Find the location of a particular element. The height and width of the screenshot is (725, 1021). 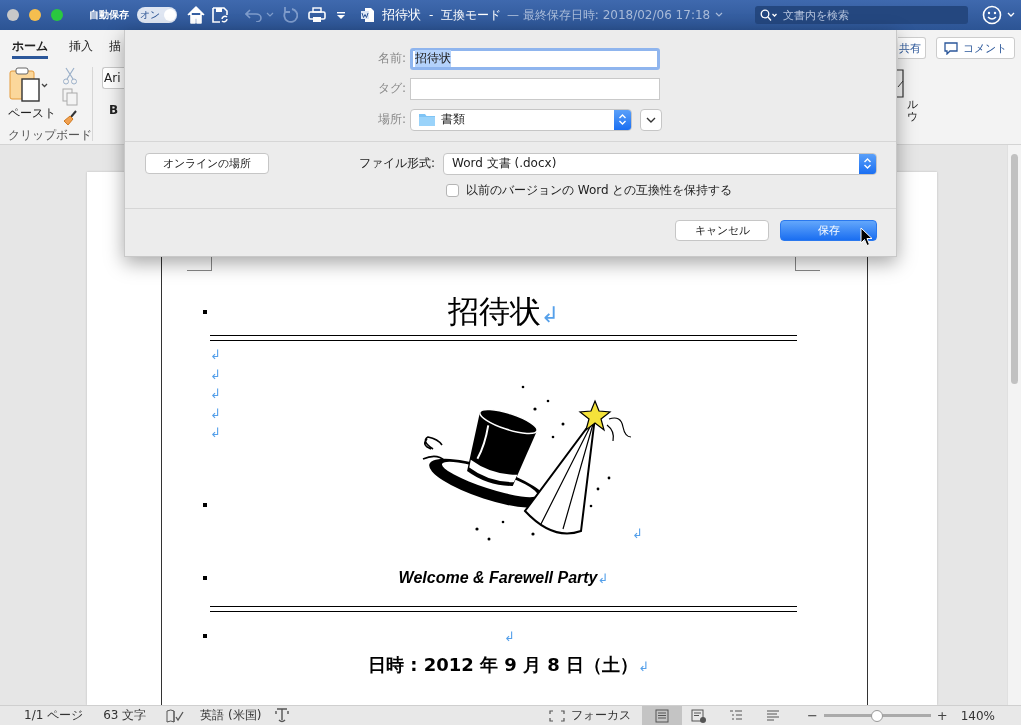

group-label: クリップボード is located at coordinates (50, 135).